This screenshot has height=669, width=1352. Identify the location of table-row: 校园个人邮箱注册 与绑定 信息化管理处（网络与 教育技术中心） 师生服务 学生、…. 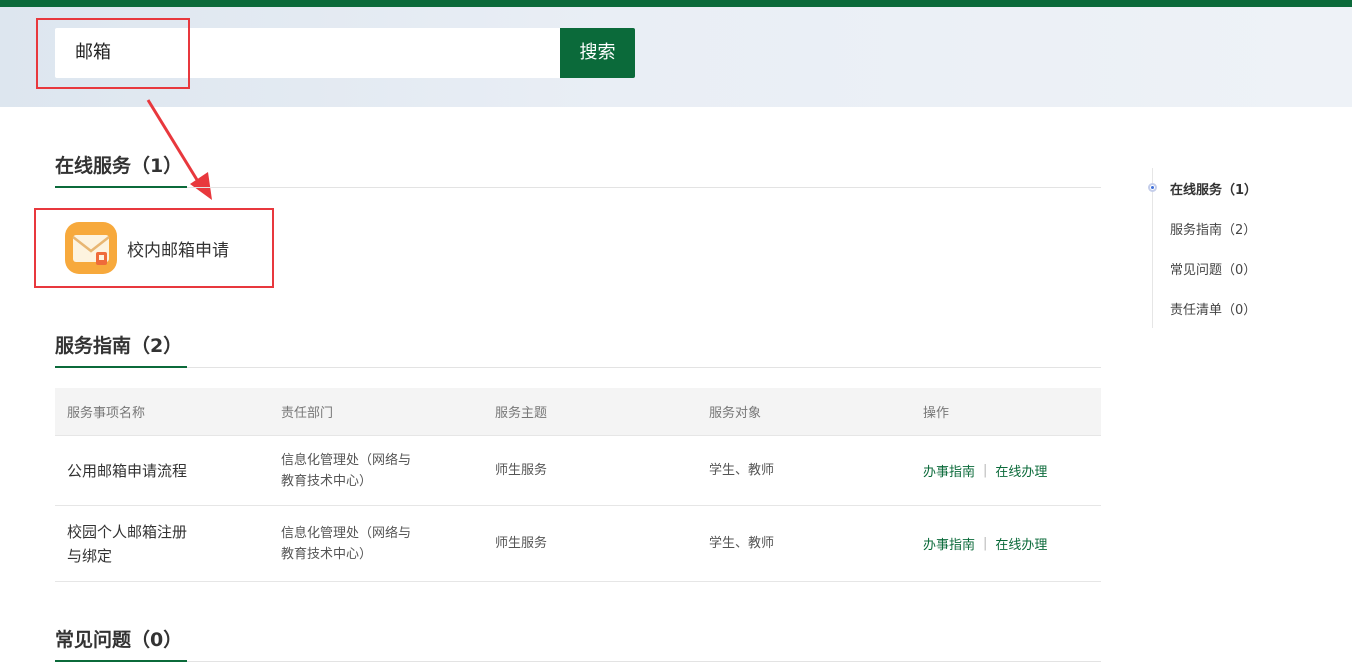
(578, 544).